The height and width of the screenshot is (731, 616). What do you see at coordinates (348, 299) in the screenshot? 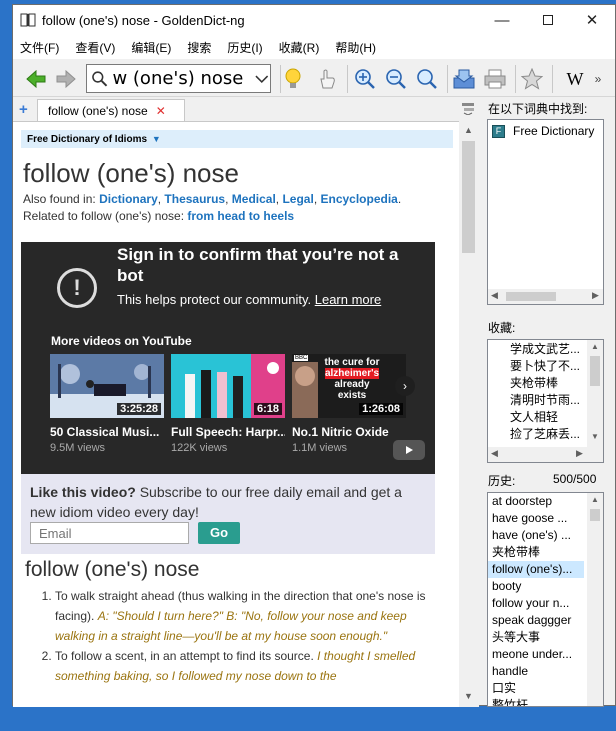
I see `learn-more-link: Learn more` at bounding box center [348, 299].